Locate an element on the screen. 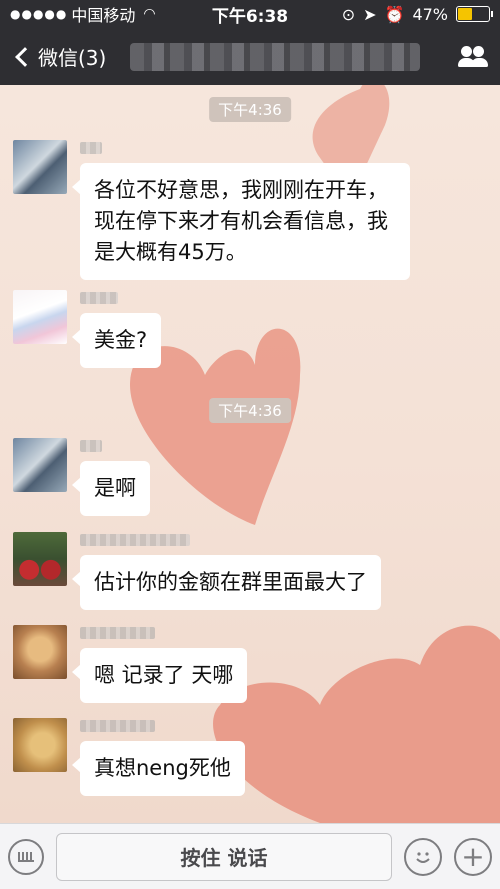 Image resolution: width=500 pixels, height=889 pixels. keyboard-toggle-button is located at coordinates (26, 856).